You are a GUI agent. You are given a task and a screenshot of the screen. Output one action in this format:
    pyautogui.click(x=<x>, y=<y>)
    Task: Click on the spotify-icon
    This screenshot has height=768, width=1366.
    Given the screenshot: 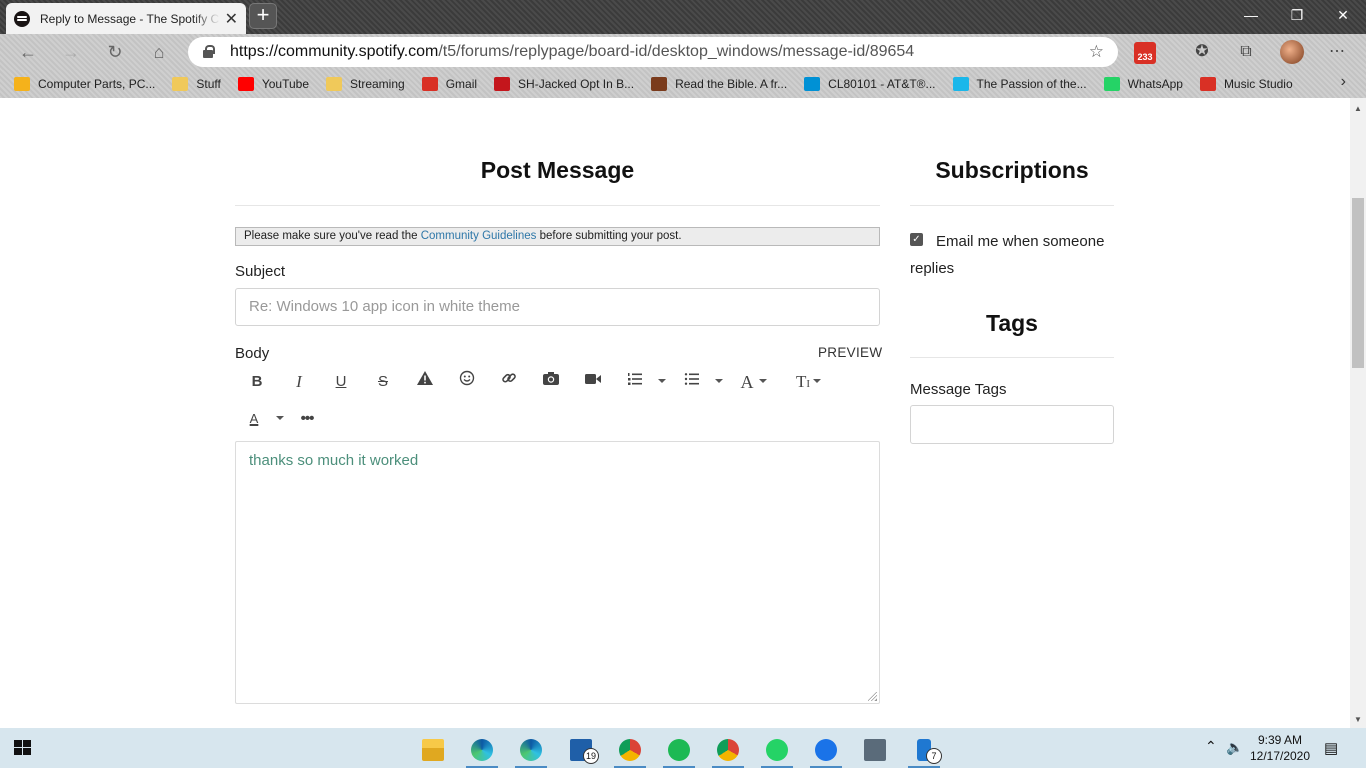 What is the action you would take?
    pyautogui.click(x=679, y=750)
    